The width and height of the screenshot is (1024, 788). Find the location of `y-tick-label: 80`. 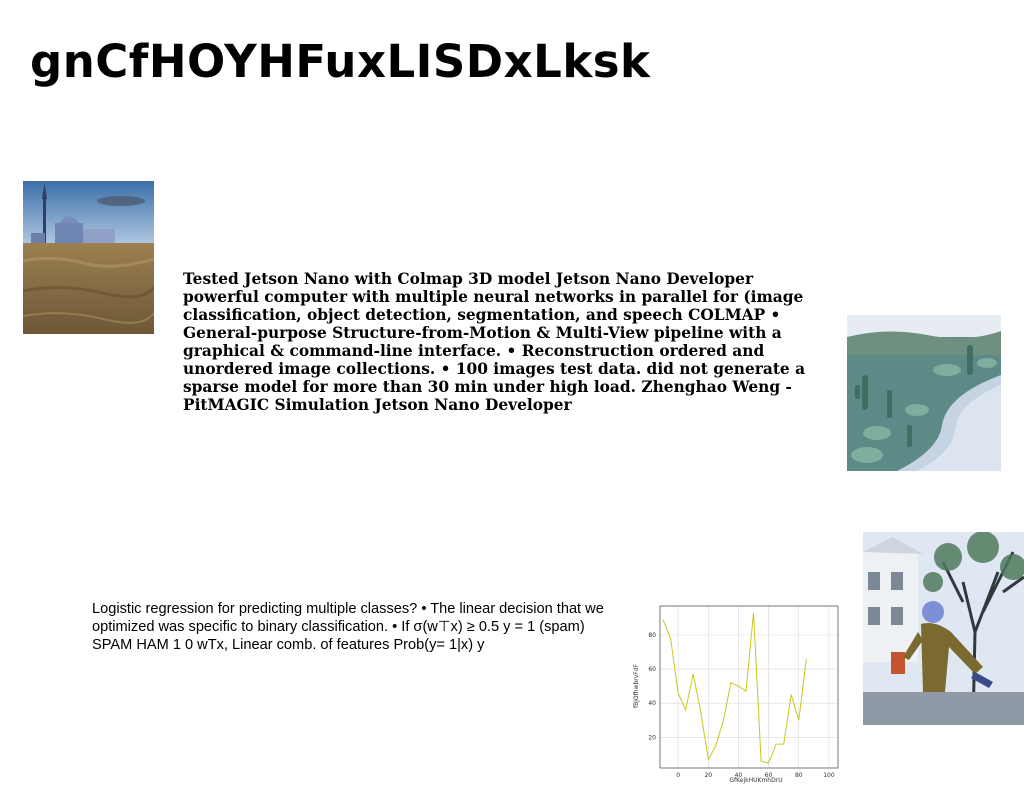

y-tick-label: 80 is located at coordinates (652, 635).